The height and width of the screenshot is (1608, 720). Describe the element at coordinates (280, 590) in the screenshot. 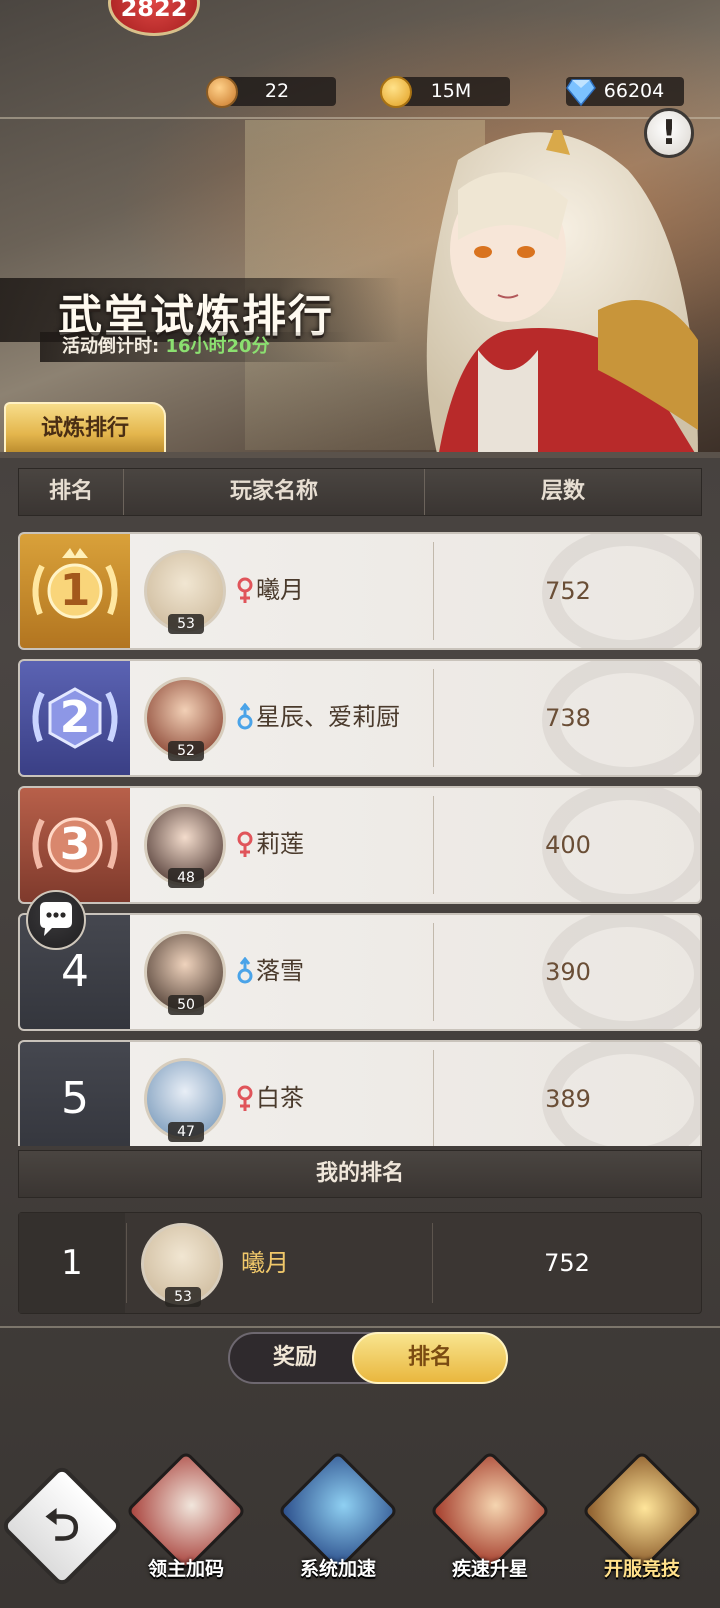

I see `player-name: 曦月` at that location.